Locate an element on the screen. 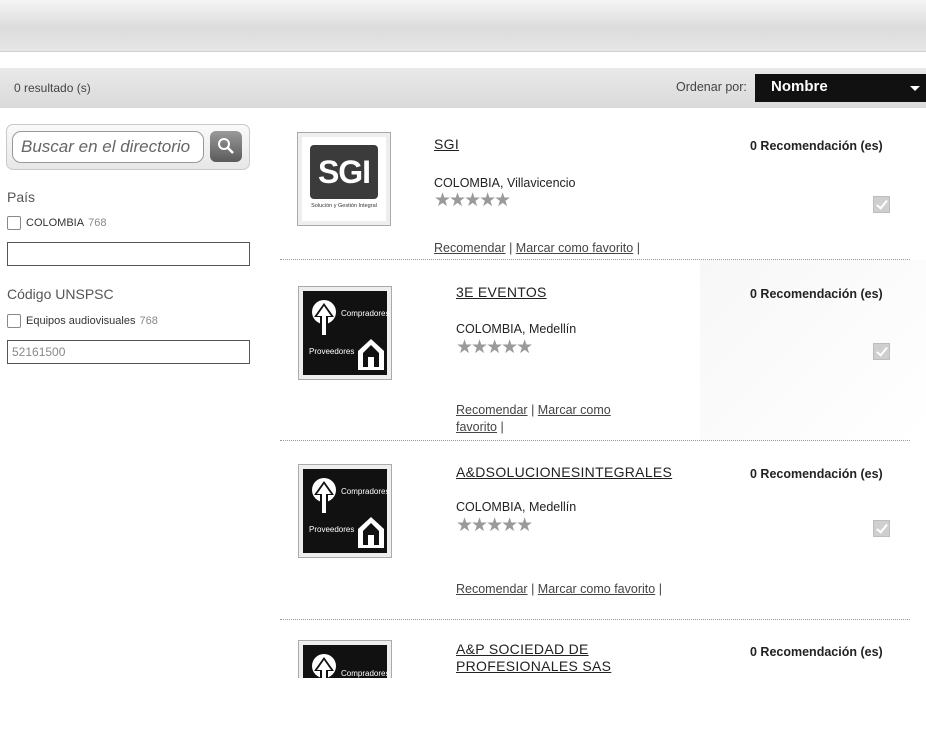 This screenshot has height=738, width=926. favorite-link-continued: favorito is located at coordinates (476, 427).